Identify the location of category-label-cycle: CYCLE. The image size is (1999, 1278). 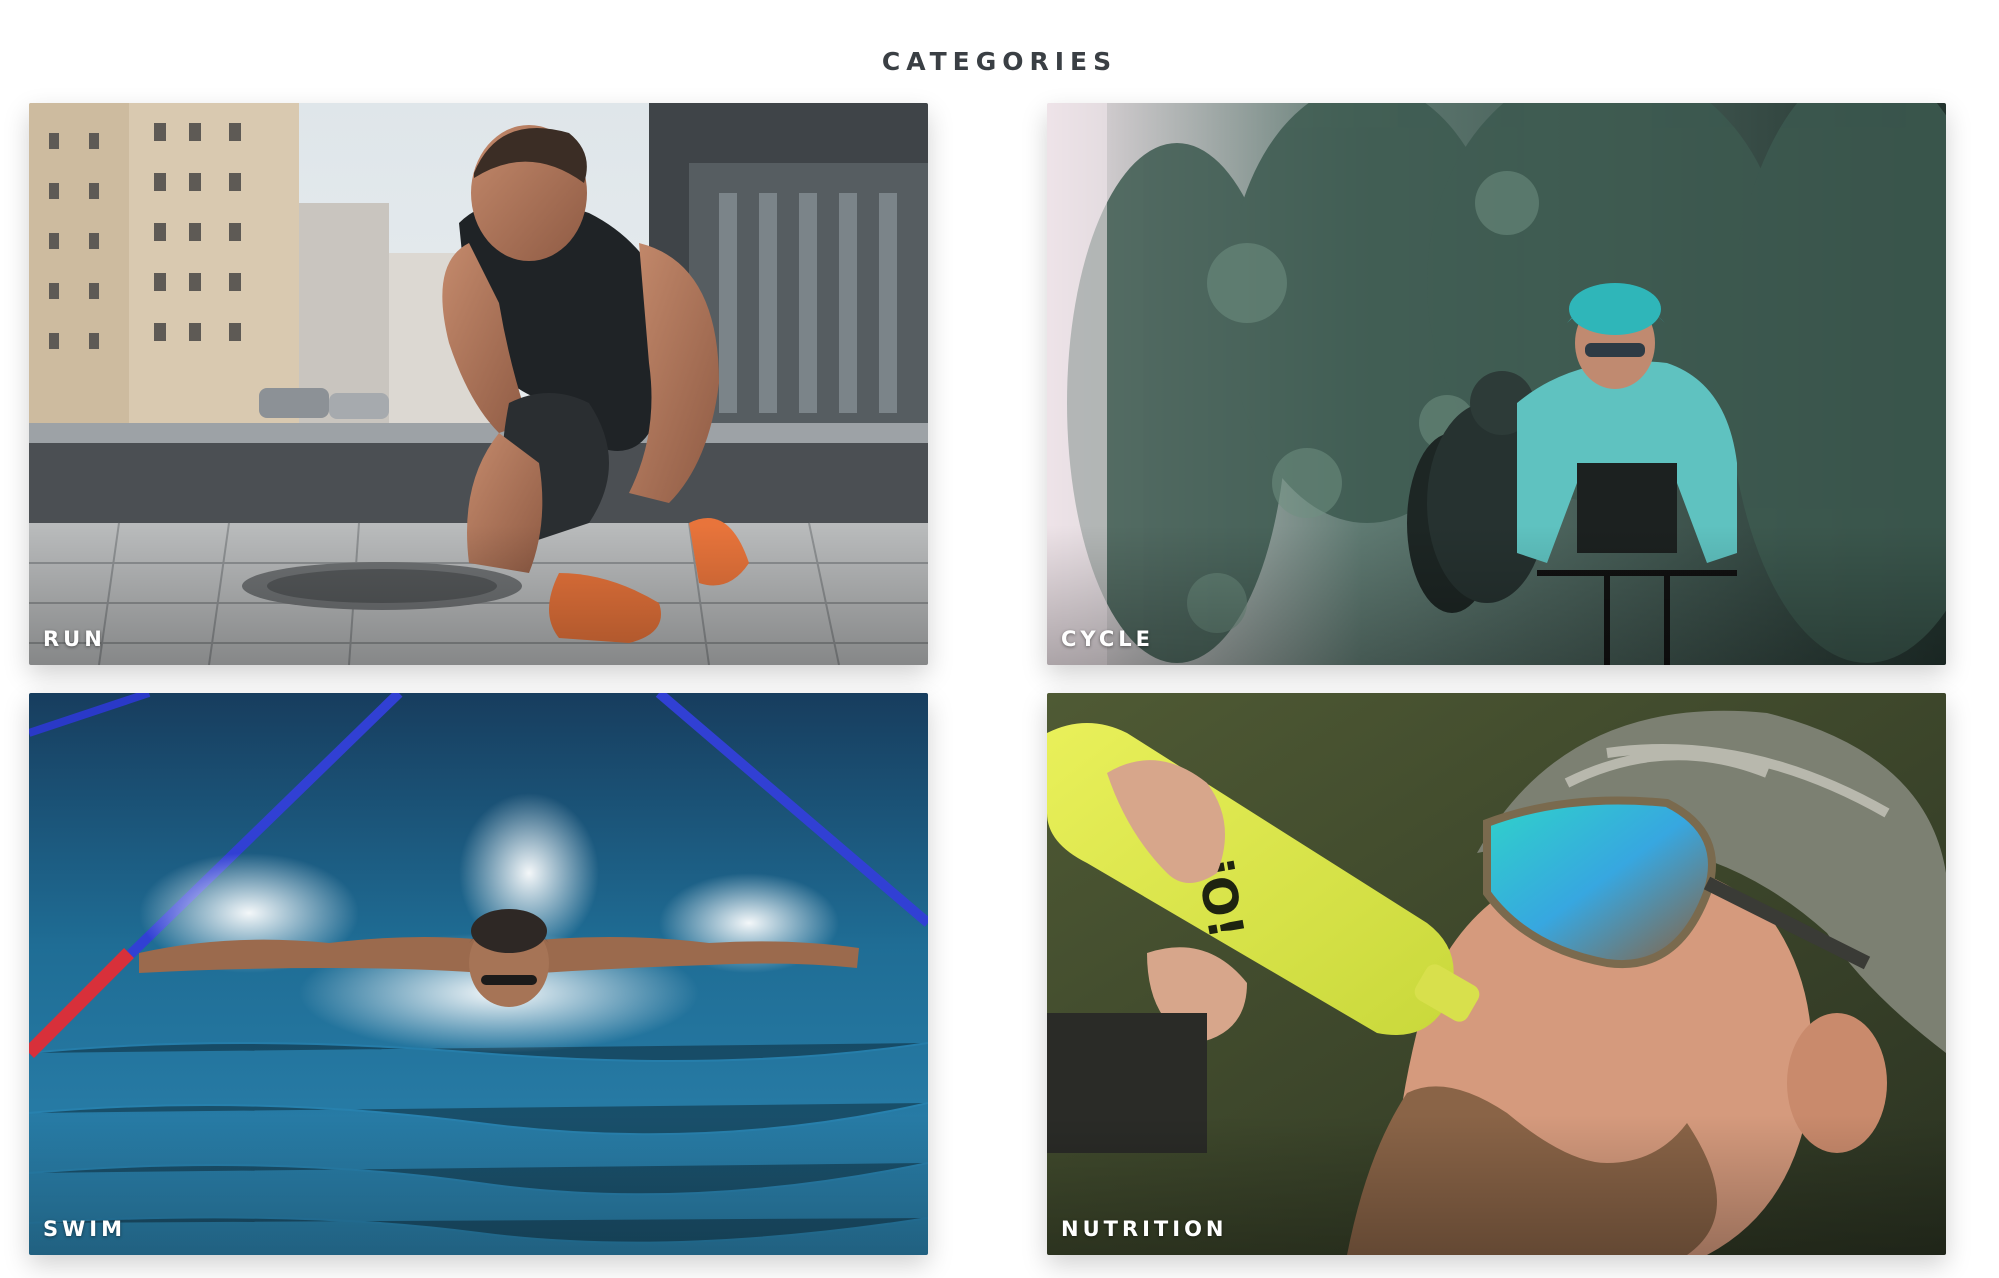
(1108, 639).